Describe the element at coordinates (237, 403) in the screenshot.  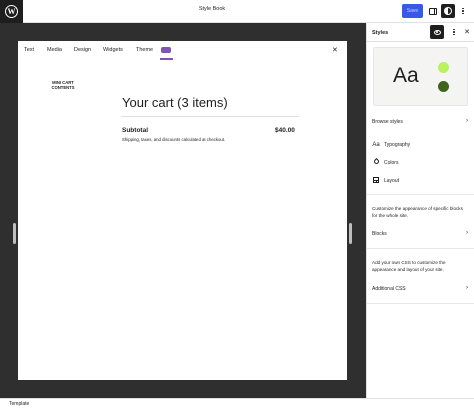
I see `status-footer: Template` at that location.